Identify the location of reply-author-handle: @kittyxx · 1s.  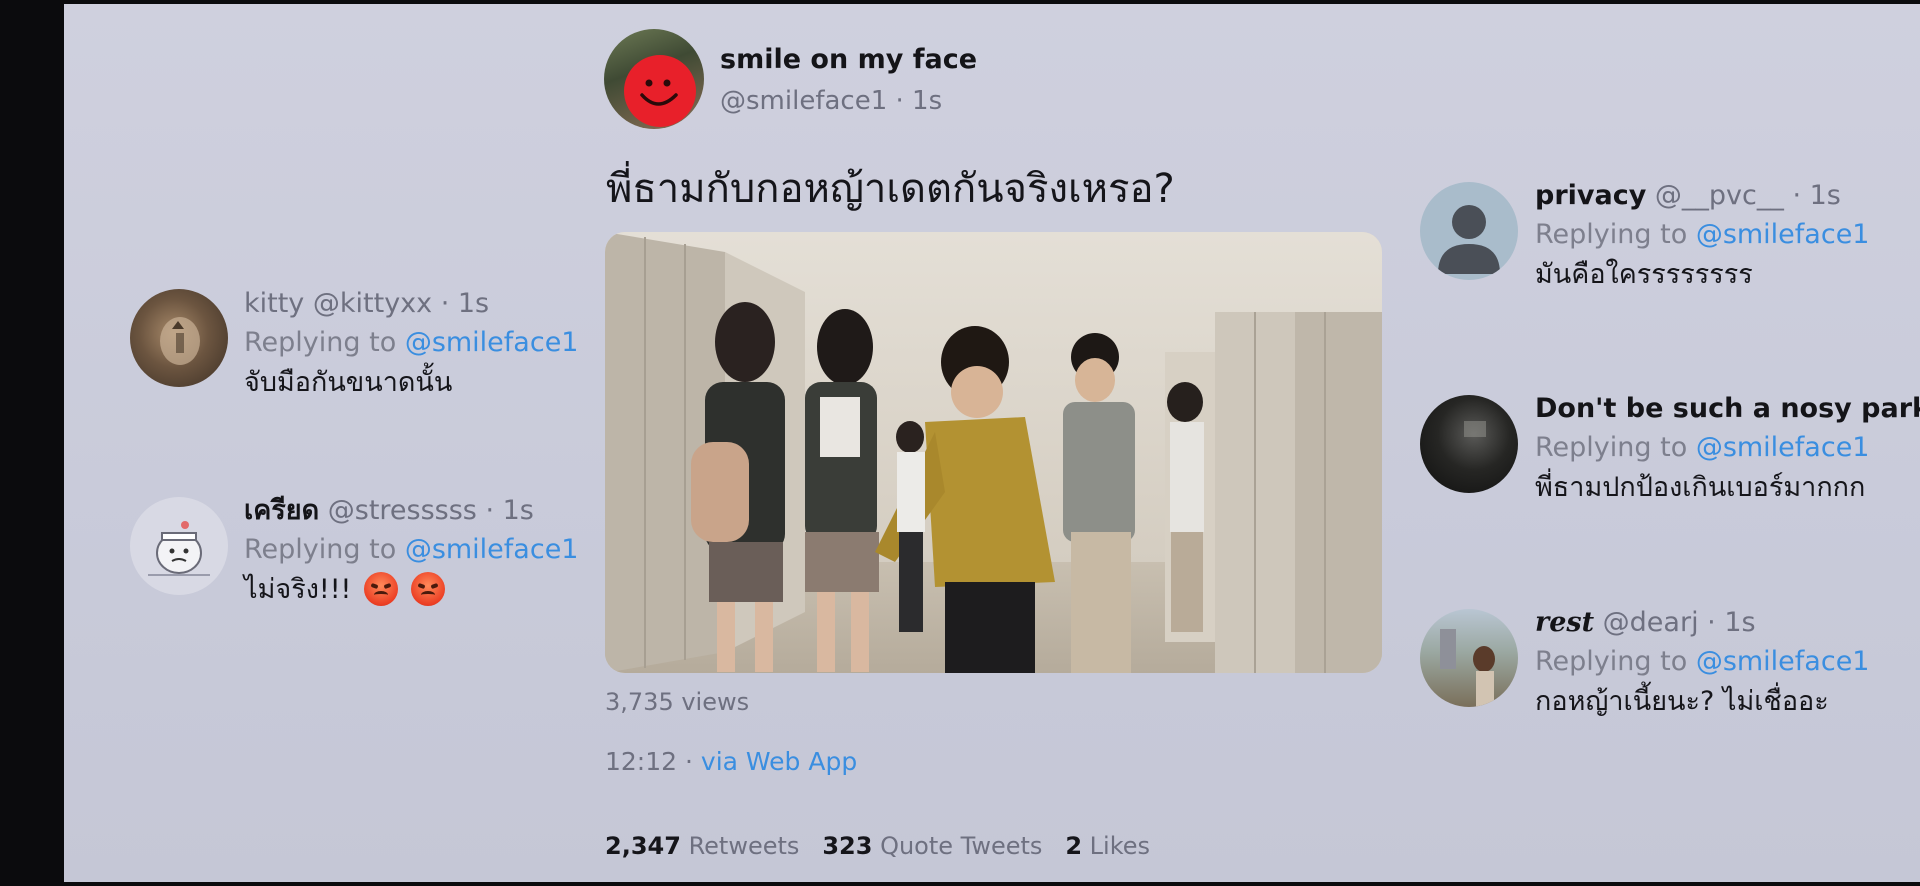
(401, 303).